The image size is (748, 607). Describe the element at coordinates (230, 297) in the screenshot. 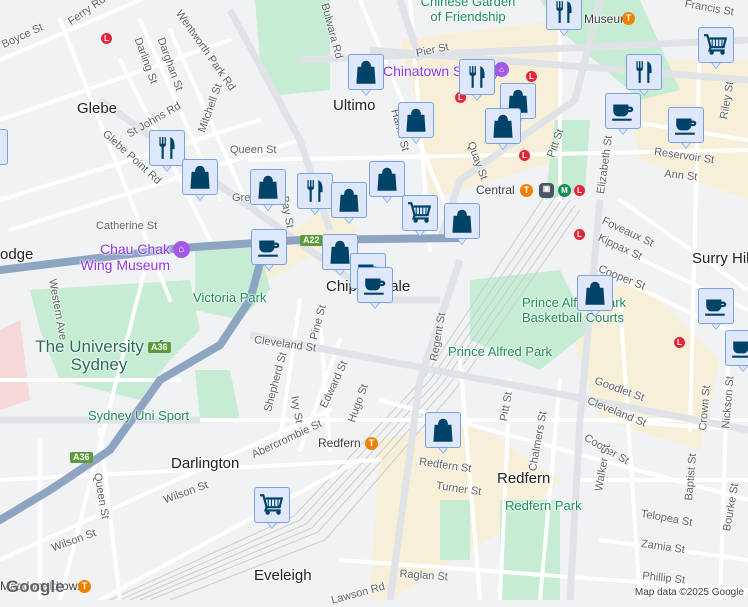

I see `park-label-victoria-park: Victoria Park` at that location.